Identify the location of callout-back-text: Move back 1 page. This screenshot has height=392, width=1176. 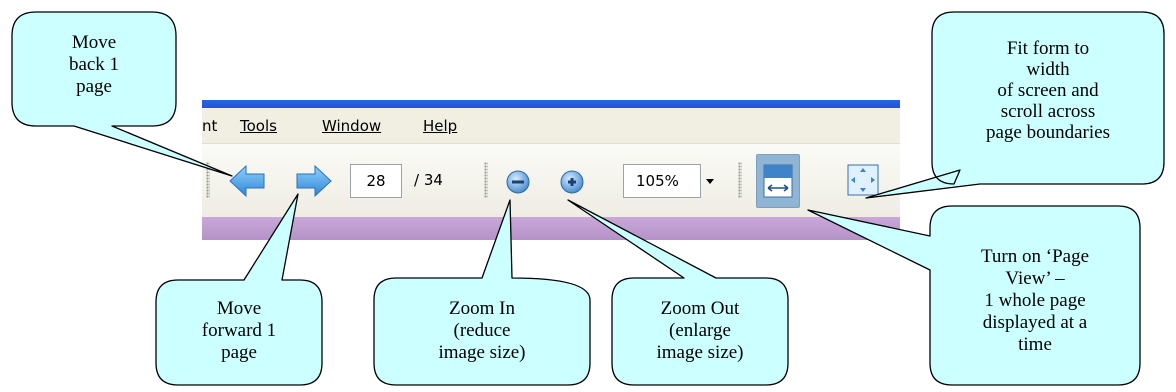
(94, 64).